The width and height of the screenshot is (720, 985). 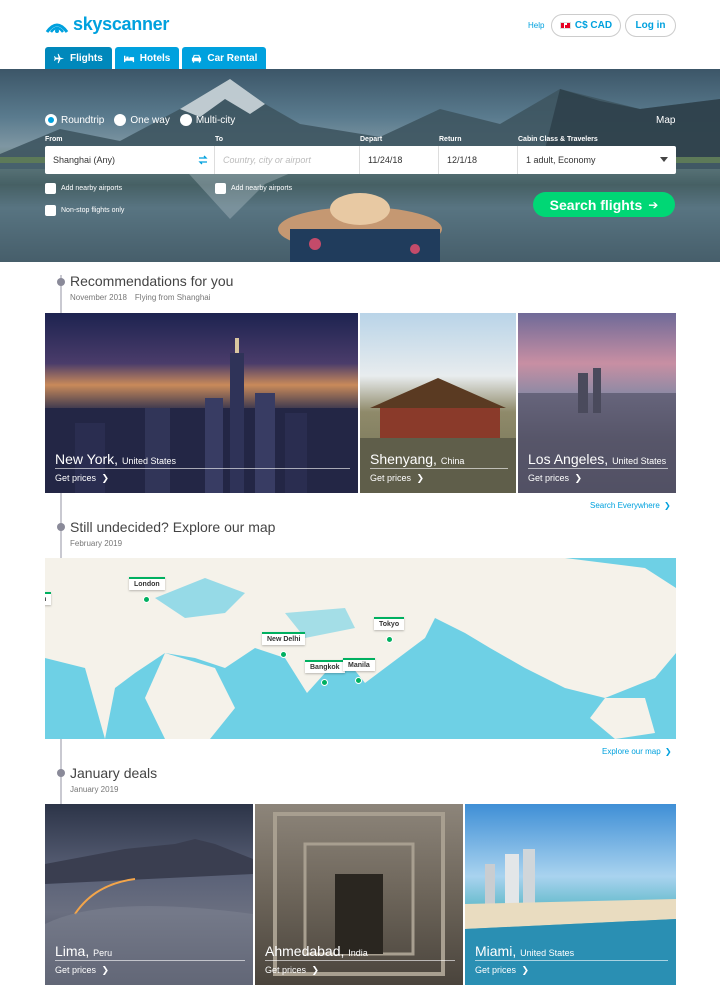 What do you see at coordinates (207, 120) in the screenshot?
I see `radio-multi-city: Multi-city` at bounding box center [207, 120].